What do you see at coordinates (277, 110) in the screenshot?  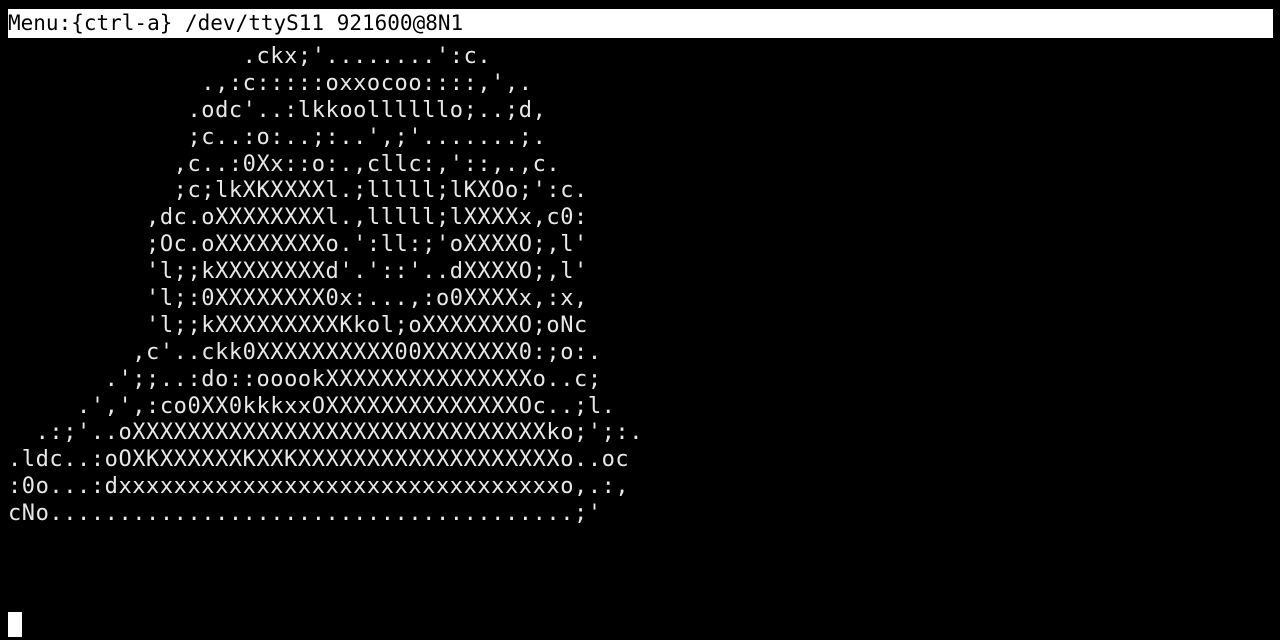 I see `terminal-line: .odc'..:lkkoollllllo;..;d,` at bounding box center [277, 110].